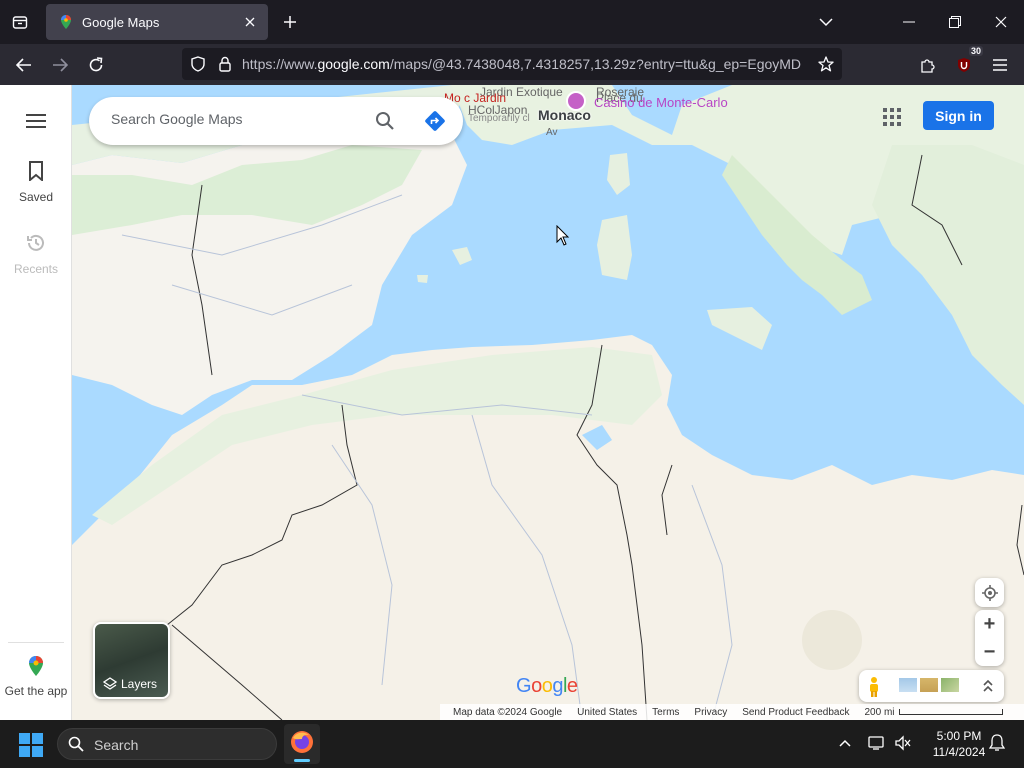 The height and width of the screenshot is (768, 1024). I want to click on close-window-icon, so click(1001, 22).